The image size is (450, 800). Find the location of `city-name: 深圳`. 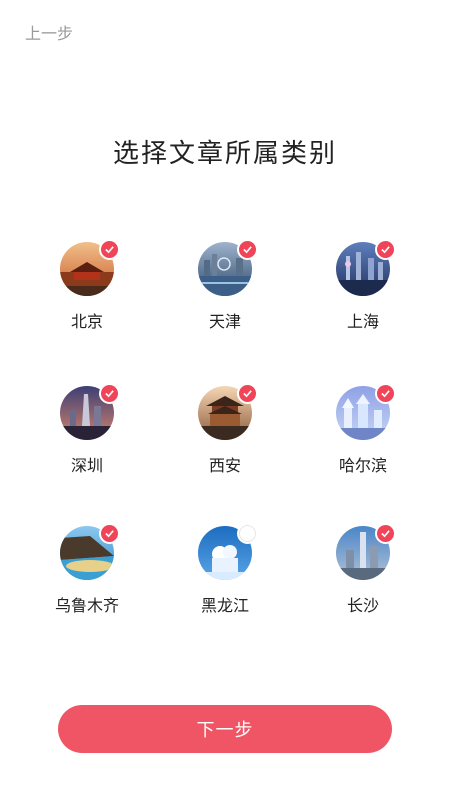

city-name: 深圳 is located at coordinates (86, 465).